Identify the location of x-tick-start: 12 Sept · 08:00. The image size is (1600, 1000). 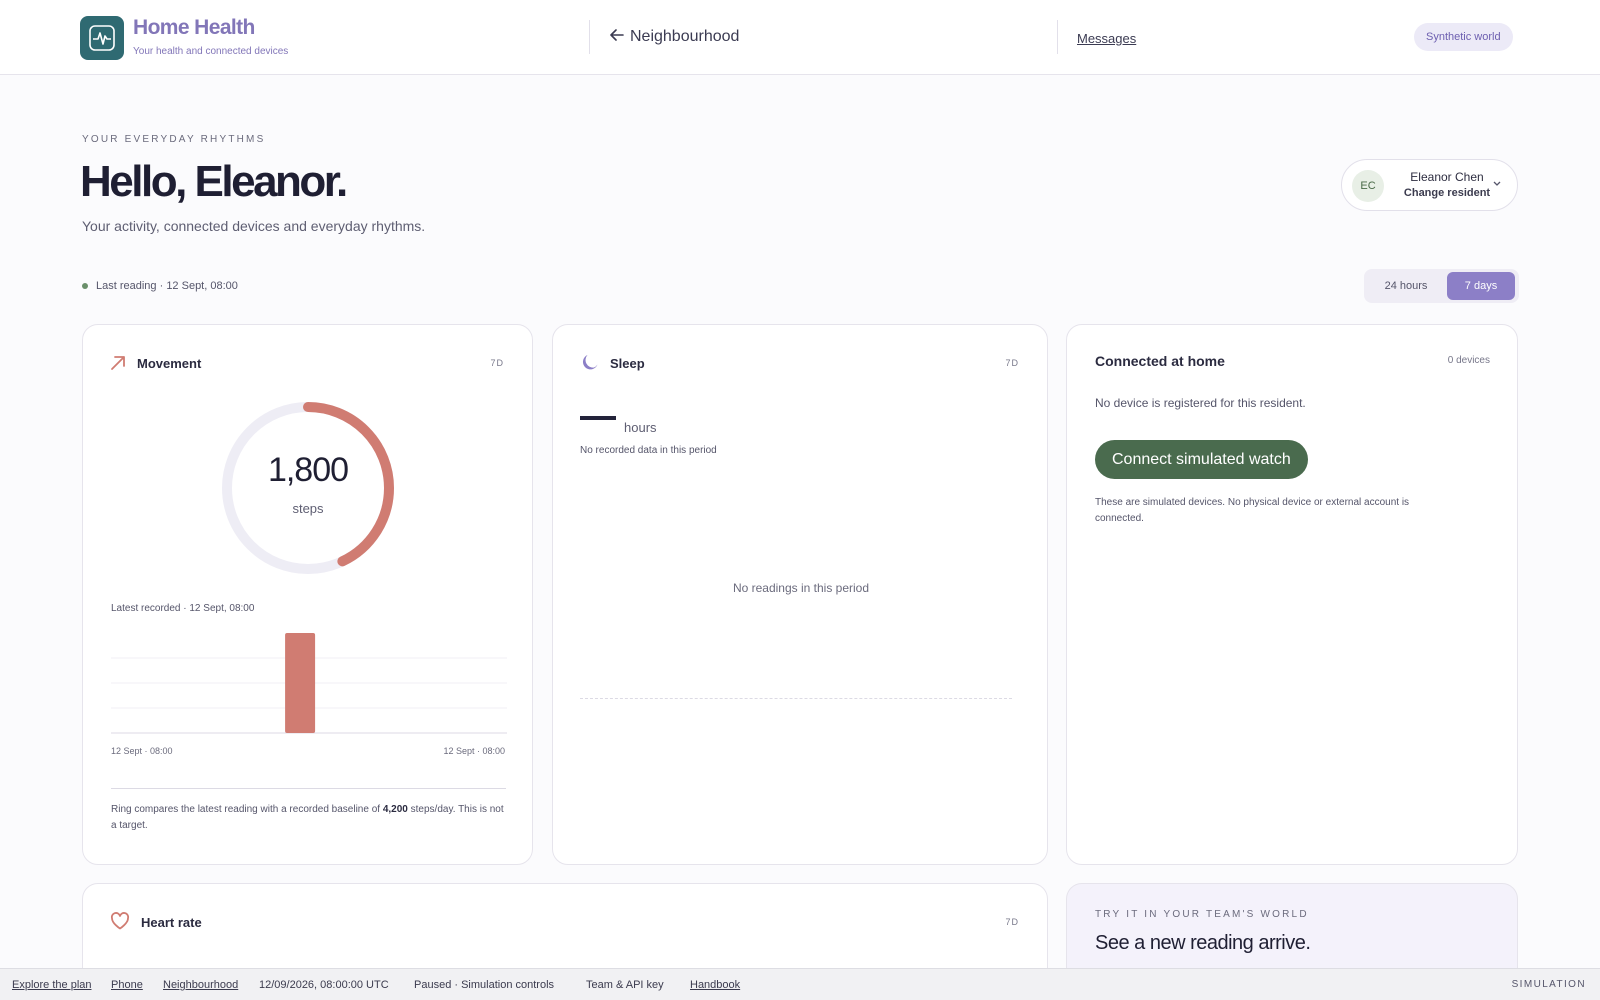
(142, 751).